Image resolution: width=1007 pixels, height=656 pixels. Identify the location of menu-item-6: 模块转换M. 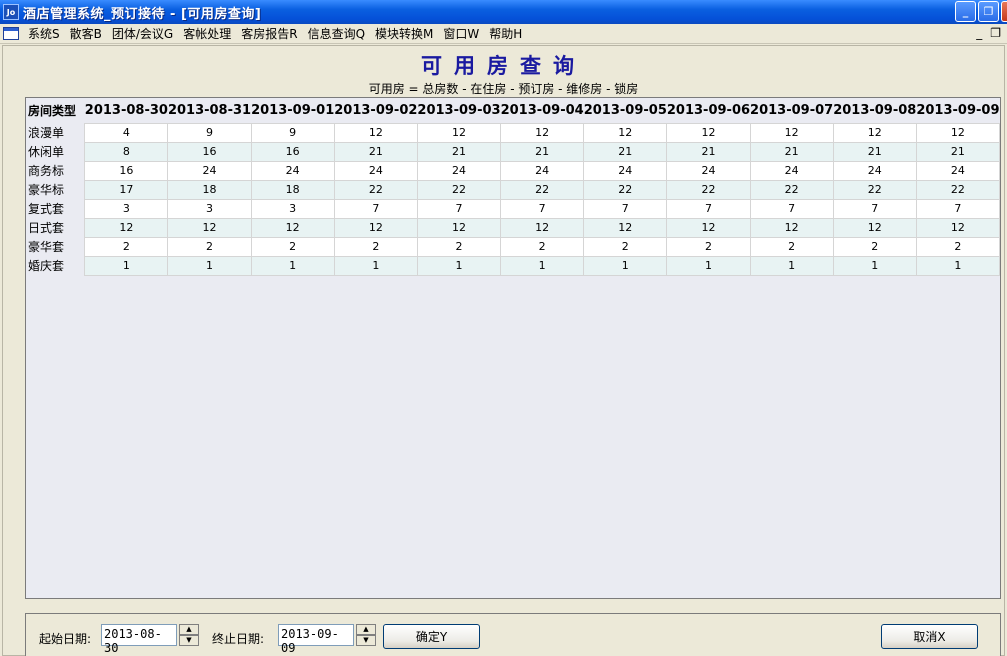
(404, 33).